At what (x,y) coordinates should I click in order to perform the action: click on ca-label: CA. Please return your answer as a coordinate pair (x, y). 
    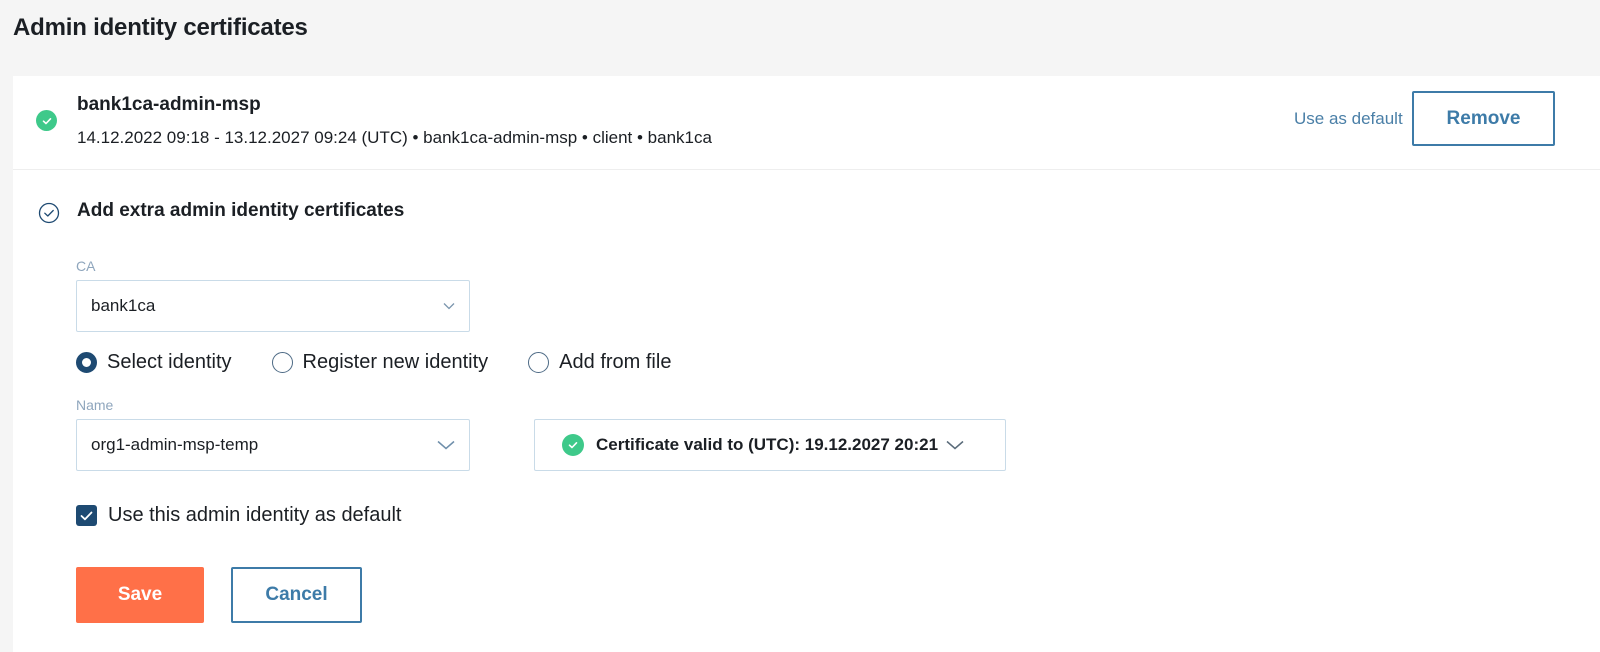
    Looking at the image, I should click on (86, 266).